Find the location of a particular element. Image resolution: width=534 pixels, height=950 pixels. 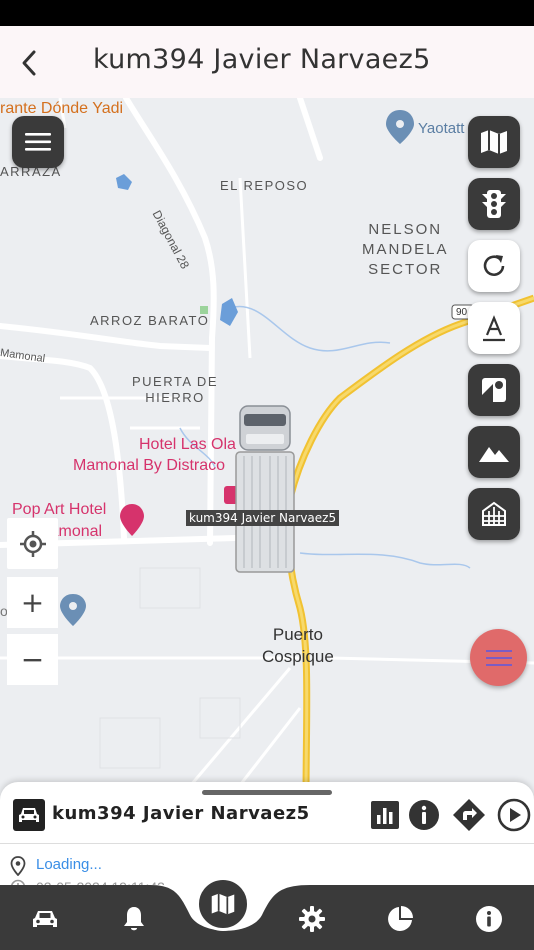

my-location-button is located at coordinates (32, 543).